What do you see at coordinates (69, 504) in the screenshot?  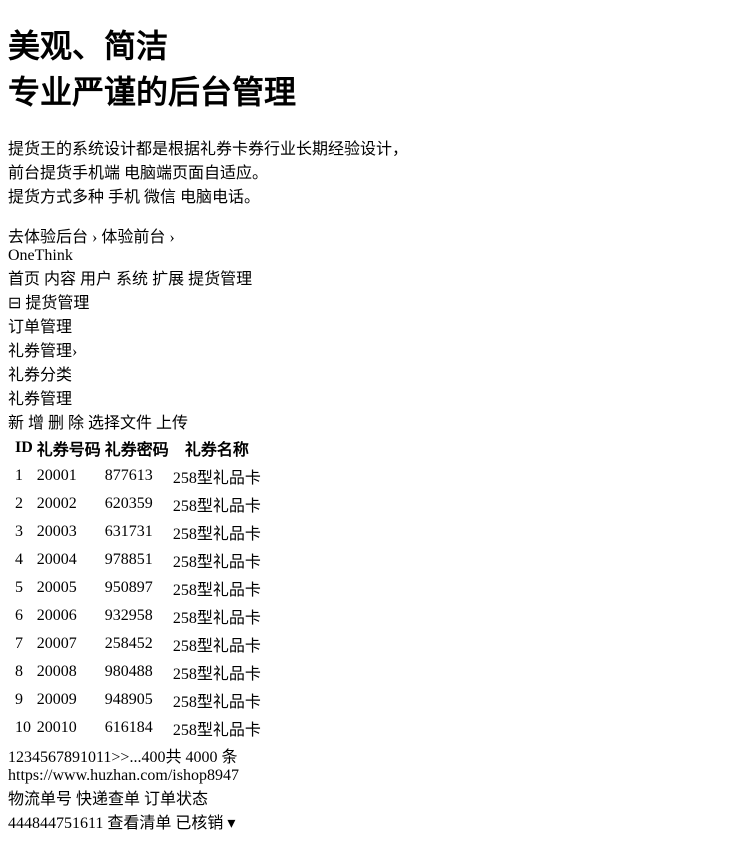 I see `cell-code: 20002` at bounding box center [69, 504].